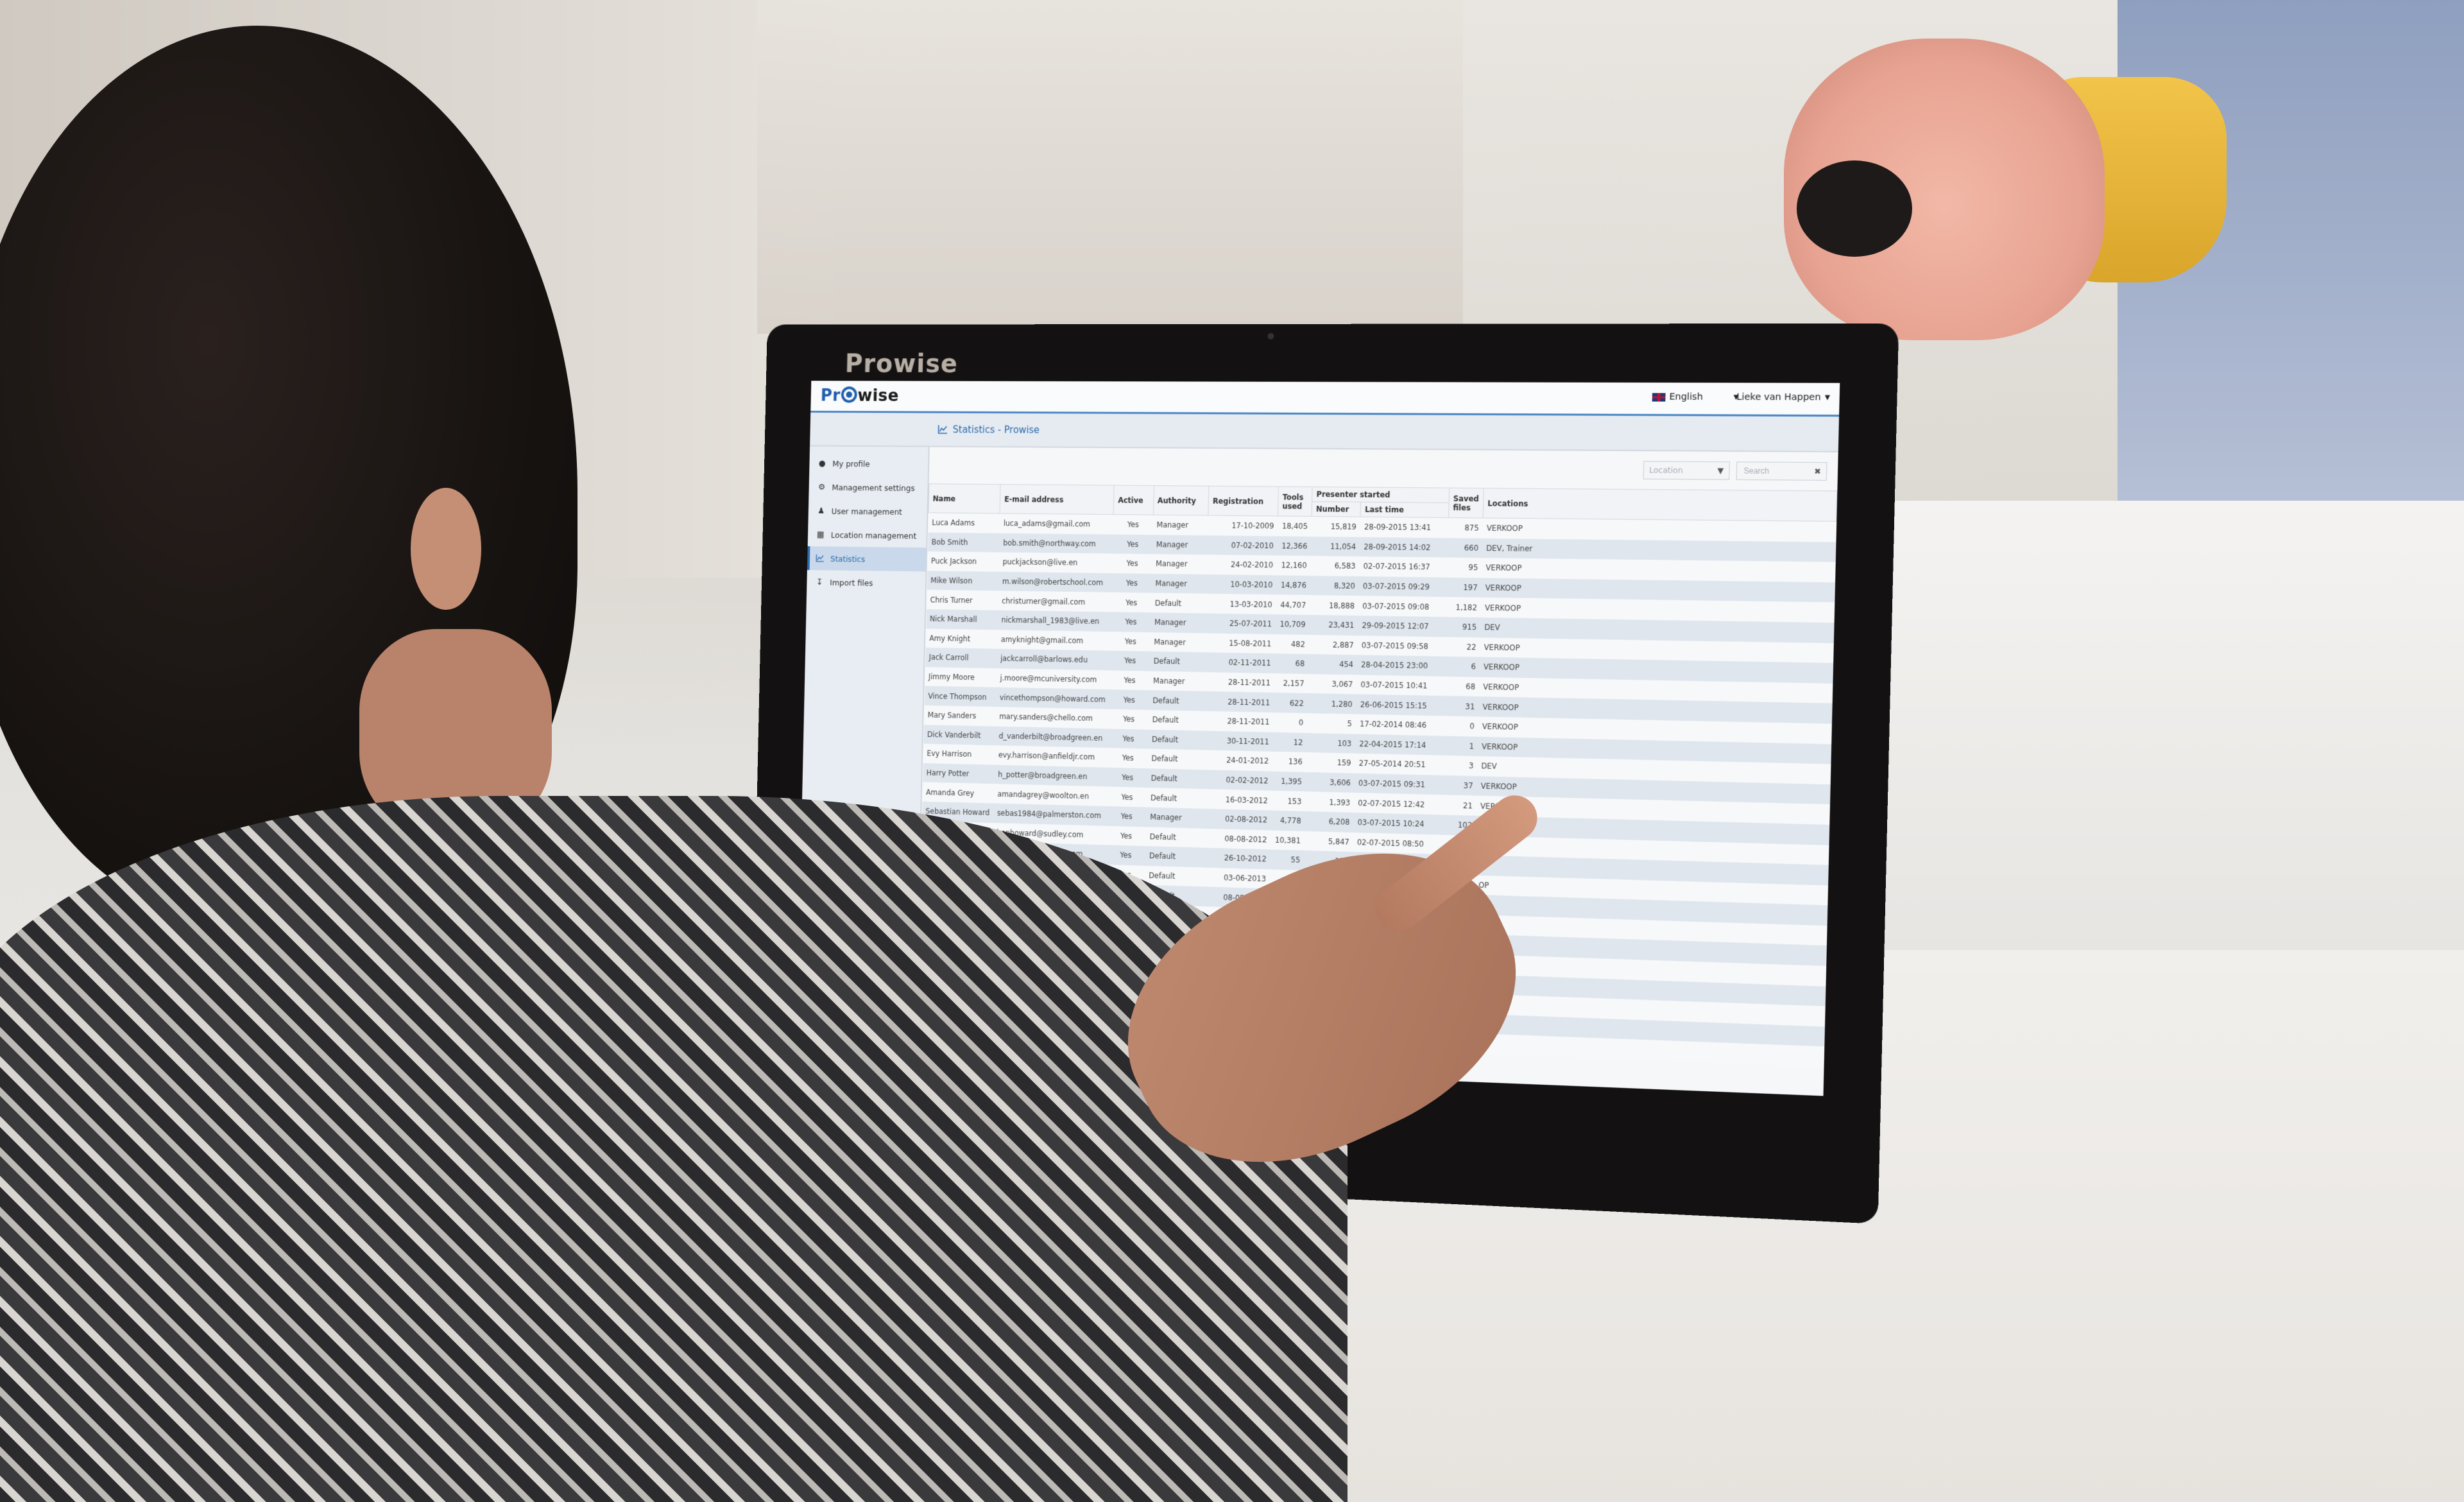 The height and width of the screenshot is (1502, 2464). I want to click on col-locations: Locations, so click(1660, 505).